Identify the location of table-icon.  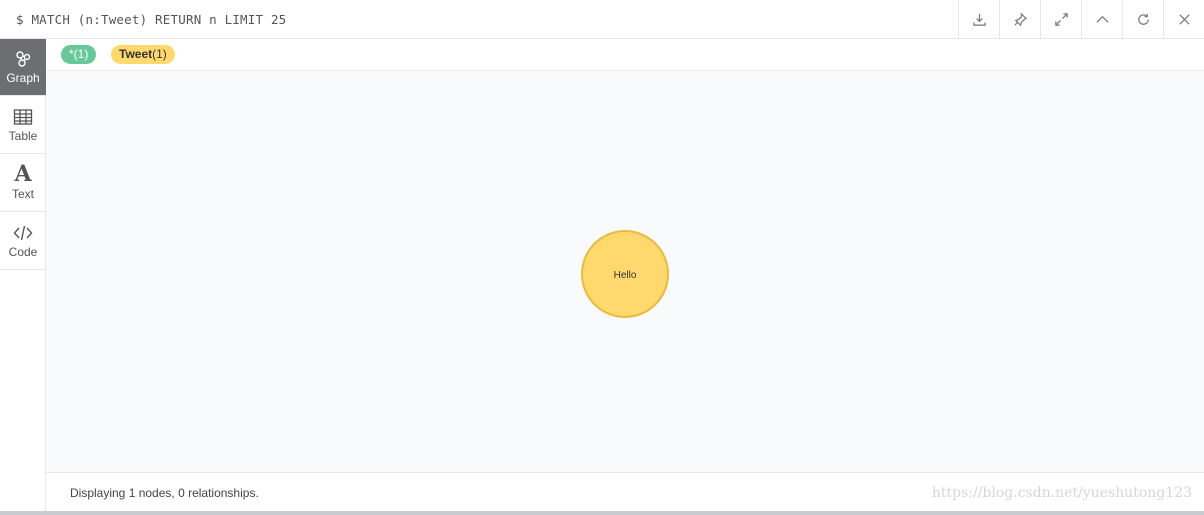
(23, 116).